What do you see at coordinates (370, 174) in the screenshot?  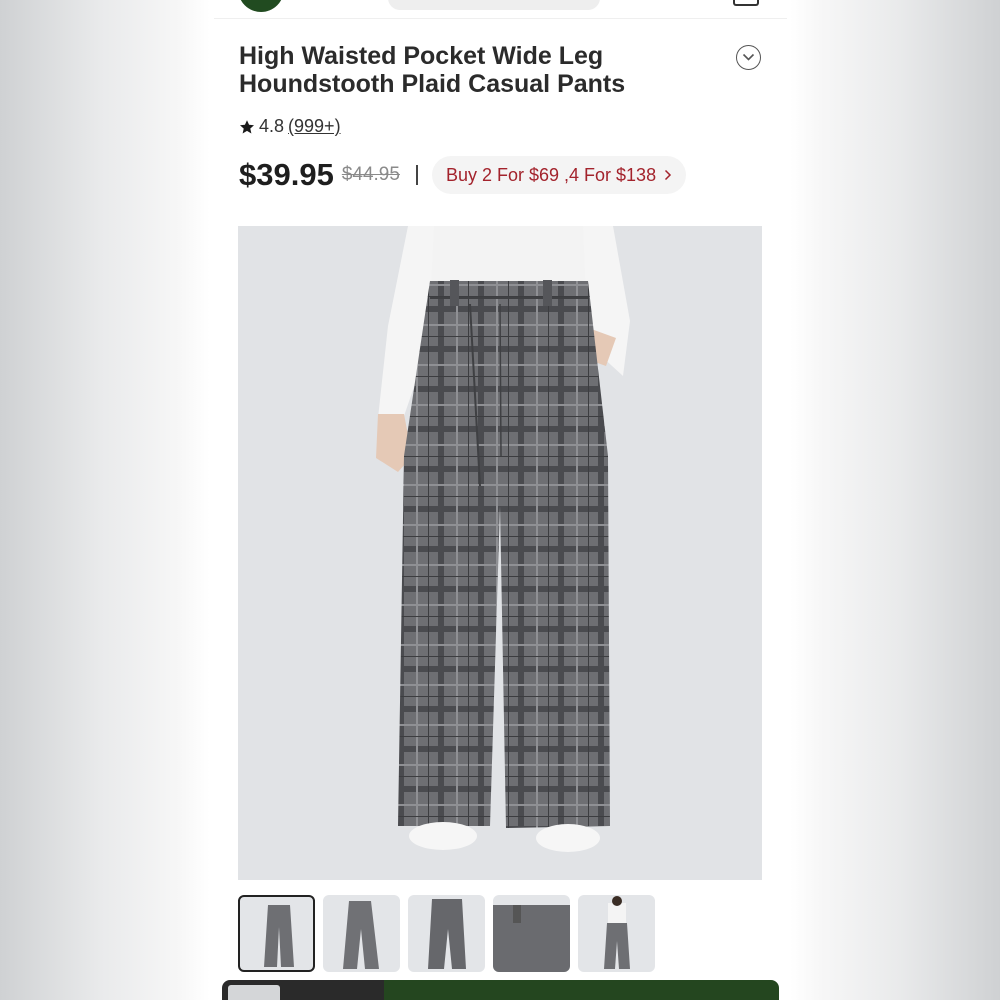 I see `original-price: $44.95` at bounding box center [370, 174].